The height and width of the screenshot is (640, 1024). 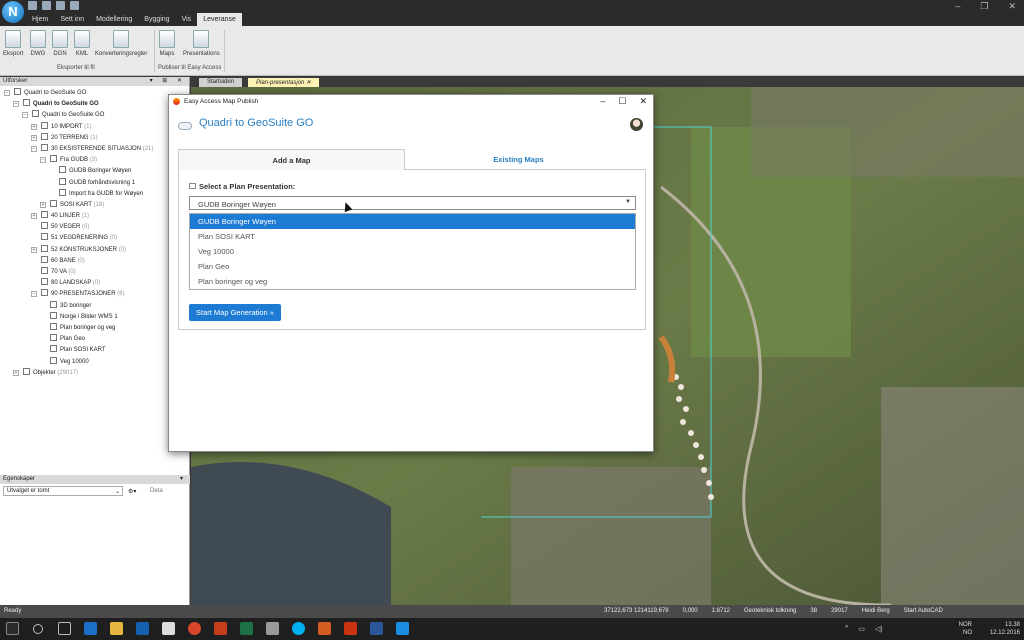 What do you see at coordinates (412, 236) in the screenshot?
I see `option-plan-sosi-kart: Plan SOSI KART` at bounding box center [412, 236].